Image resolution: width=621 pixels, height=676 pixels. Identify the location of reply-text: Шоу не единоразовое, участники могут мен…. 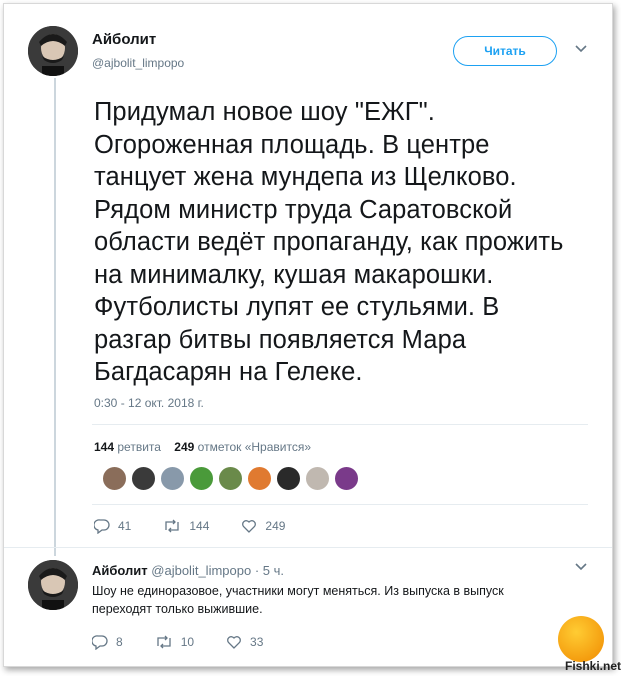
(298, 600).